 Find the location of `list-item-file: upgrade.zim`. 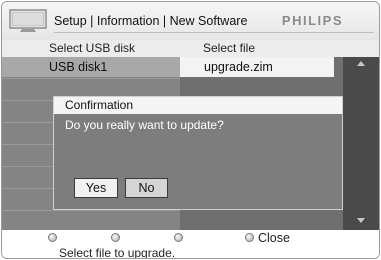

list-item-file: upgrade.zim is located at coordinates (257, 67).